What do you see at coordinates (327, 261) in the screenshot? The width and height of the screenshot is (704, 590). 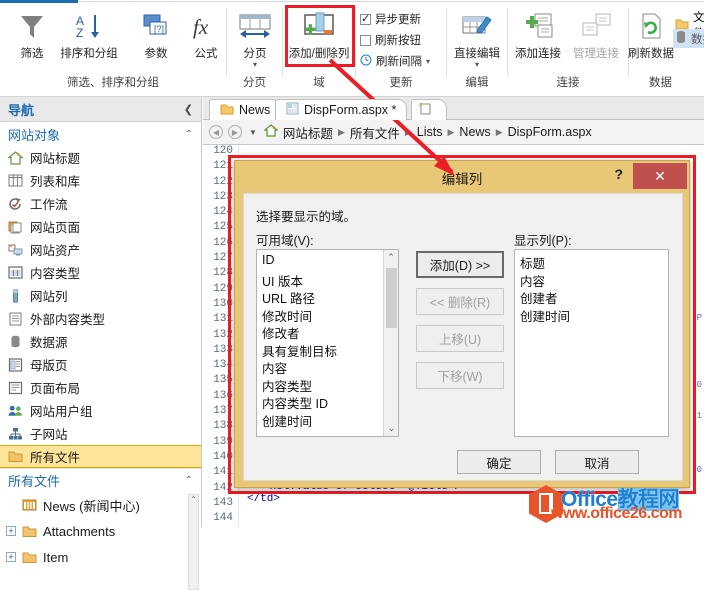 I see `available-field-item: ID` at bounding box center [327, 261].